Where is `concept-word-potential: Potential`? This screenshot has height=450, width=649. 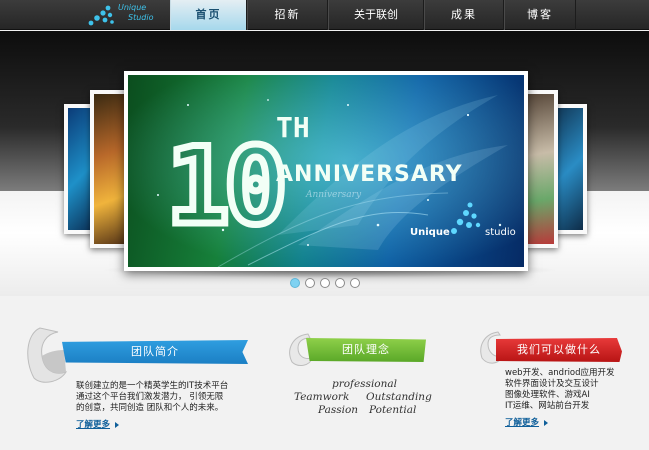 concept-word-potential: Potential is located at coordinates (393, 410).